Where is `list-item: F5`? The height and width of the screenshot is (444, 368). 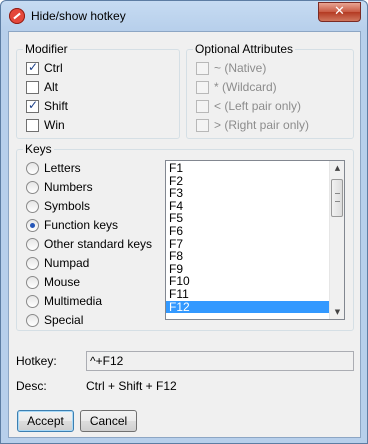
list-item: F5 is located at coordinates (247, 218).